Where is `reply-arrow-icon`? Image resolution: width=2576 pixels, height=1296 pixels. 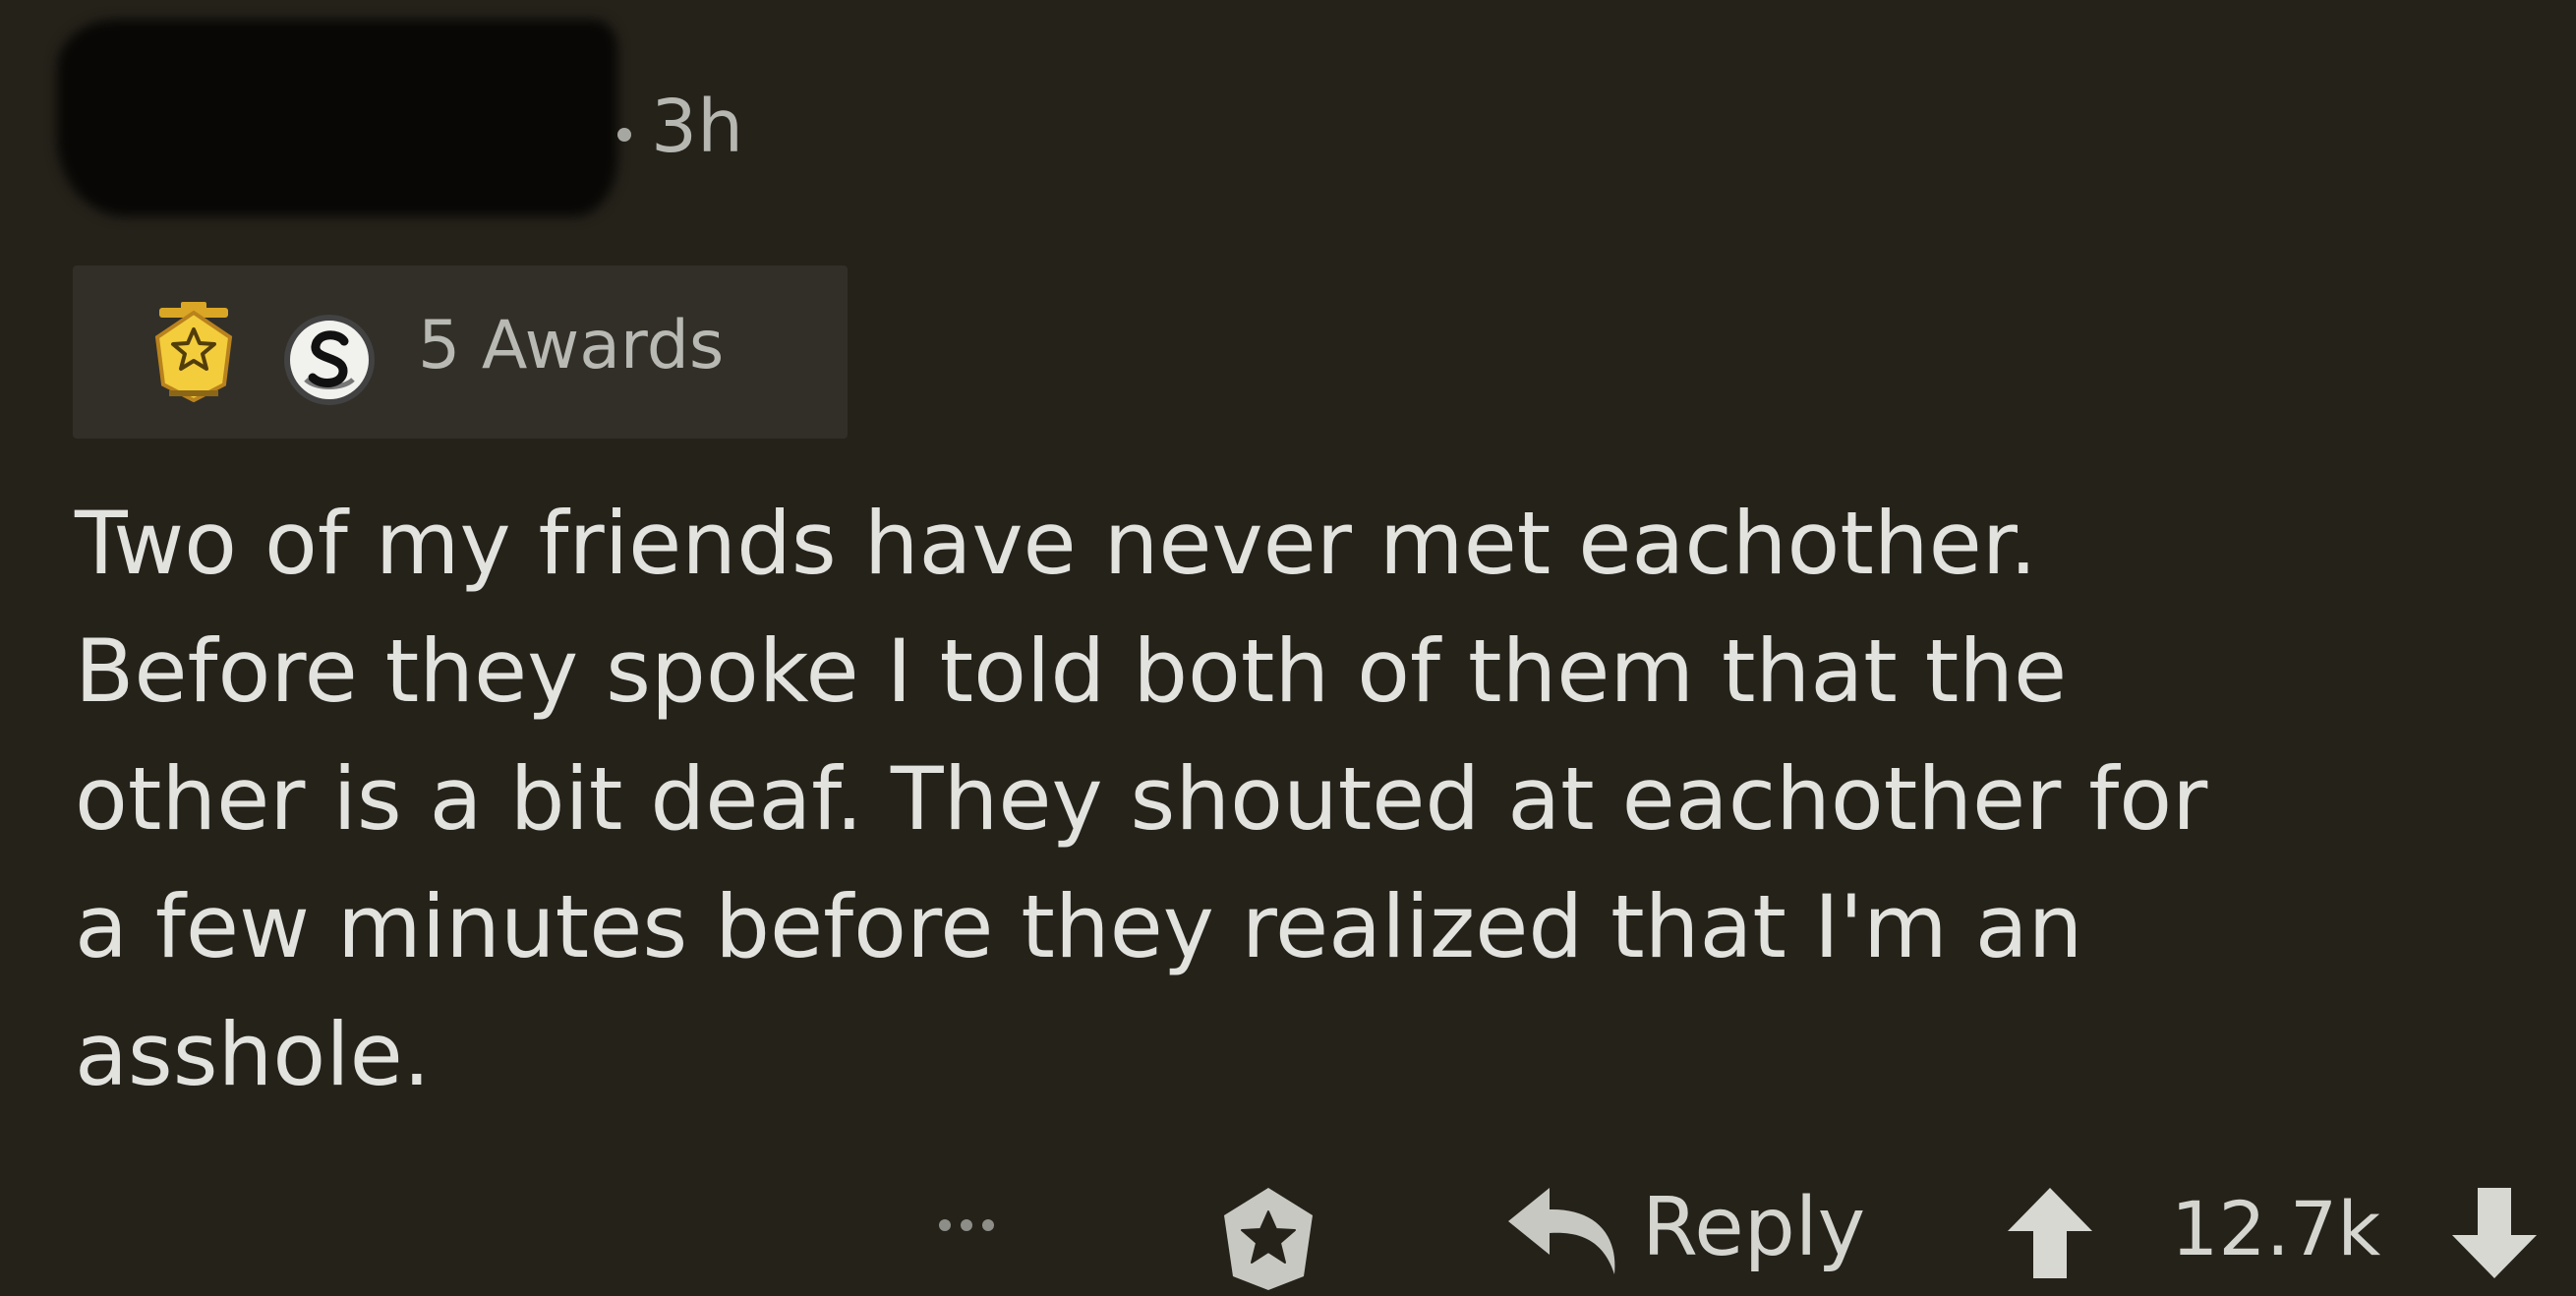 reply-arrow-icon is located at coordinates (1563, 1231).